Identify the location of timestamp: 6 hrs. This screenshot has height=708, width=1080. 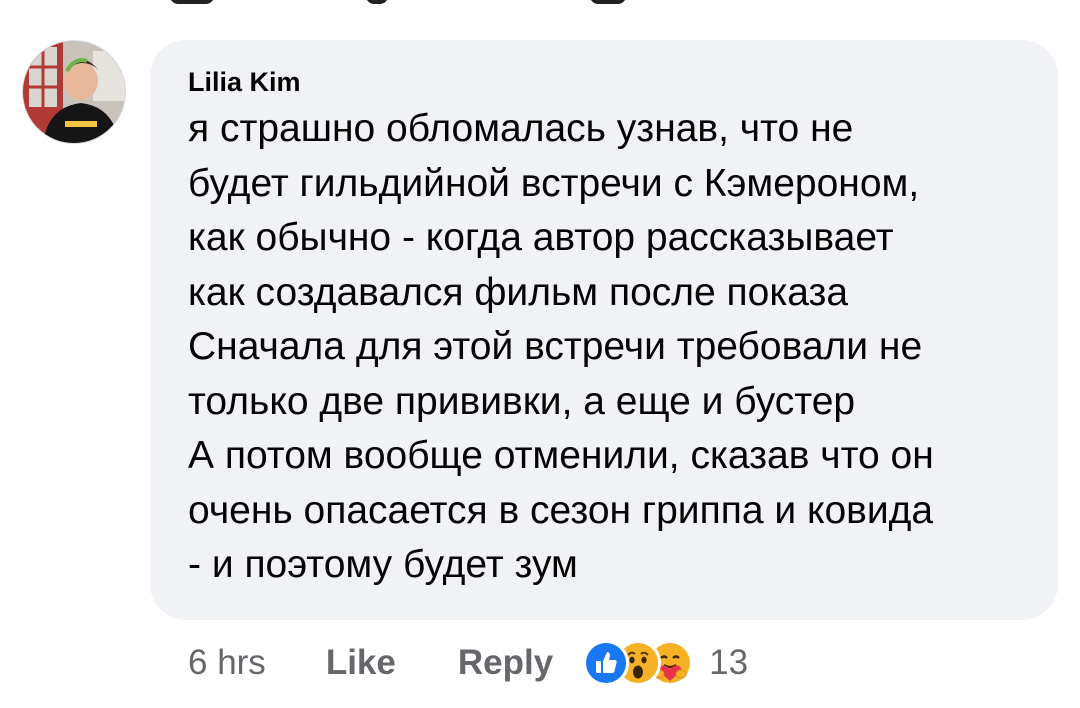
(227, 663).